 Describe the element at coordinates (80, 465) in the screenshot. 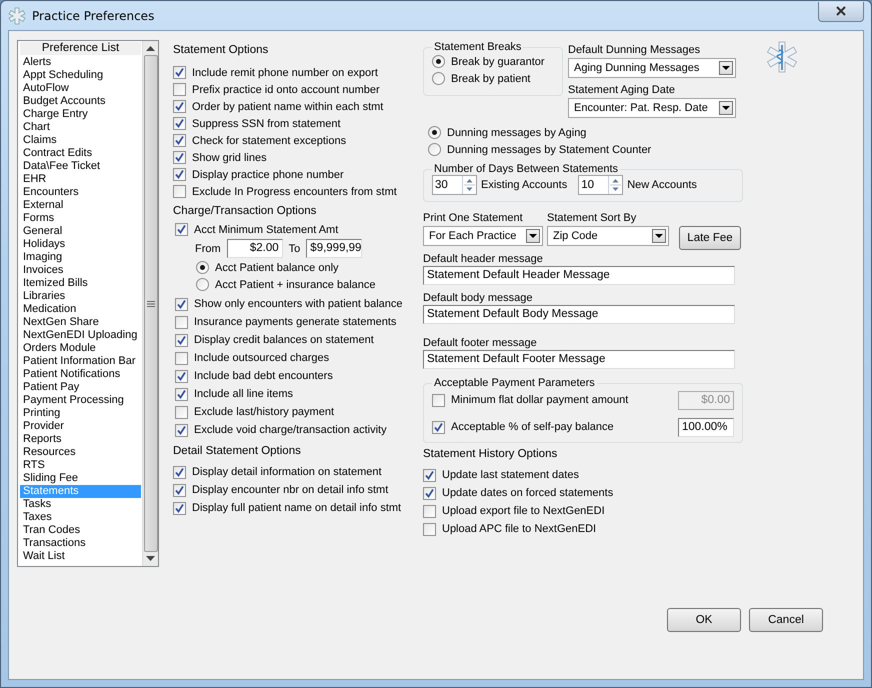

I see `list-item: RTS` at that location.